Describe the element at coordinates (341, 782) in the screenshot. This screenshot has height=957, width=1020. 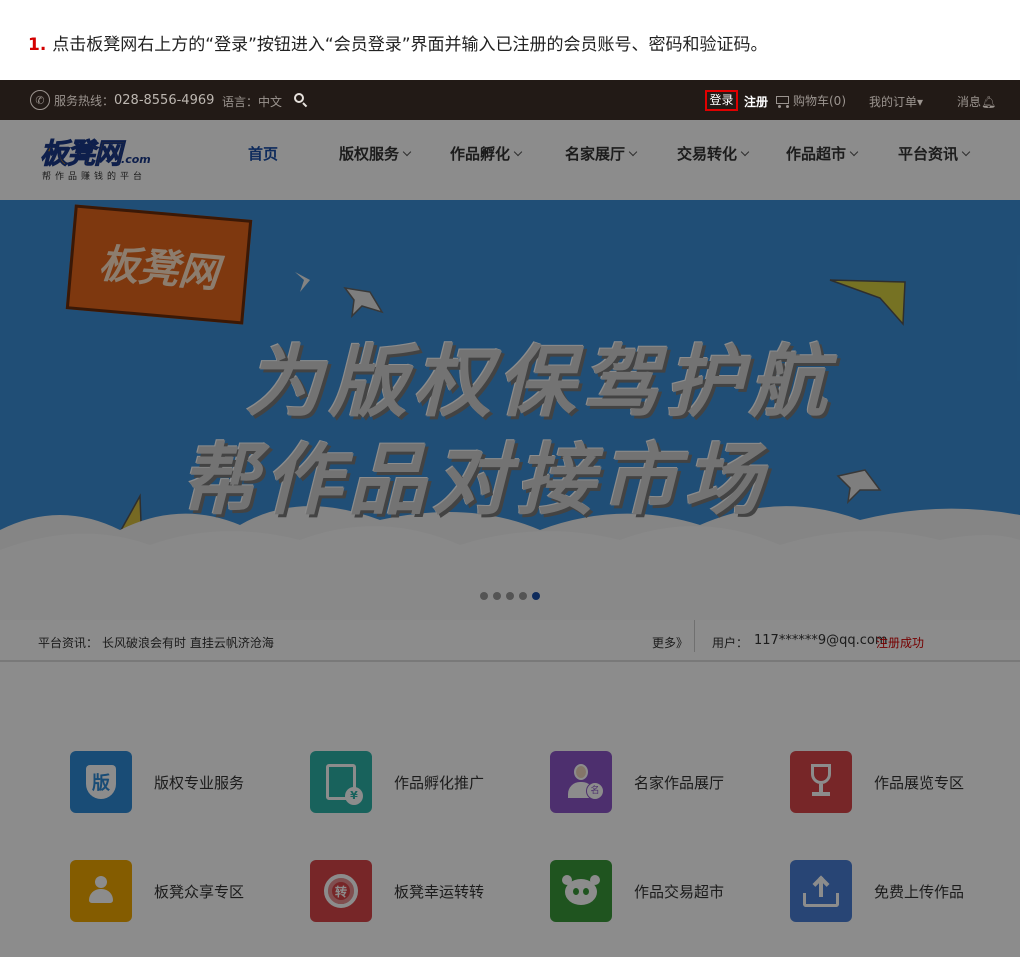
I see `document-icon` at that location.